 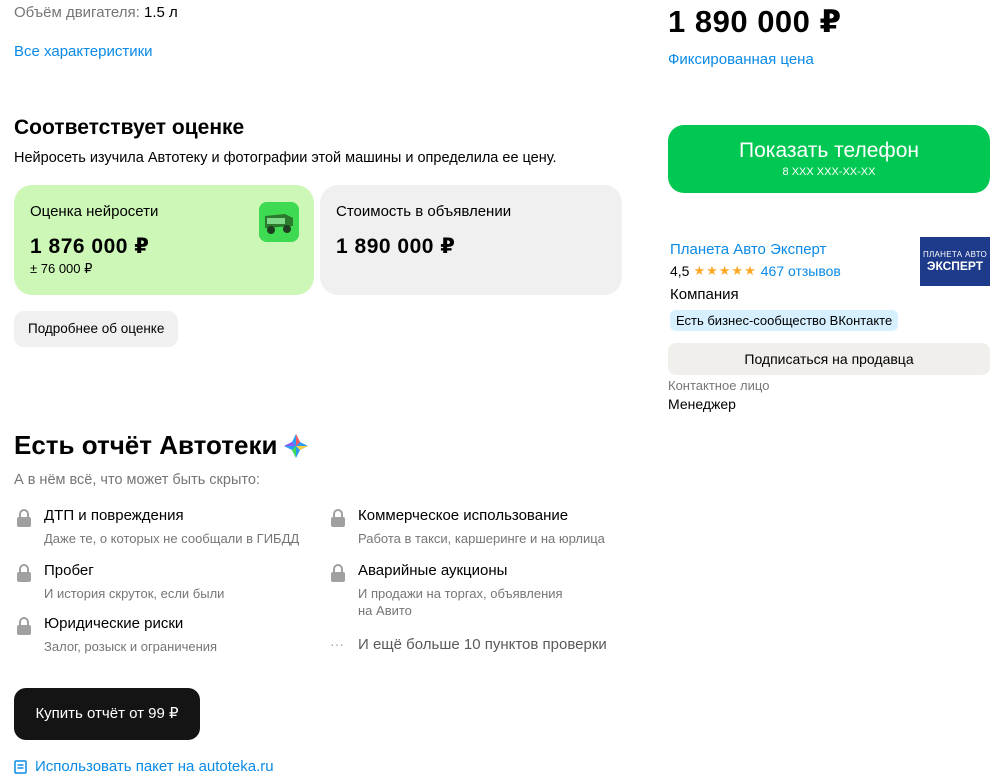 What do you see at coordinates (460, 602) in the screenshot?
I see `feature-desc: И продажи на торгах, объявления на Авито` at bounding box center [460, 602].